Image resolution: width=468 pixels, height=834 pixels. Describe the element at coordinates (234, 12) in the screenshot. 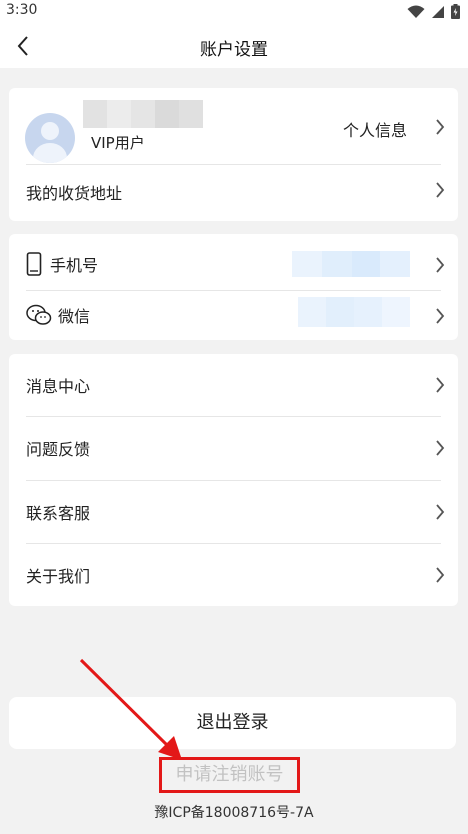

I see `status-bar: 3:30` at that location.